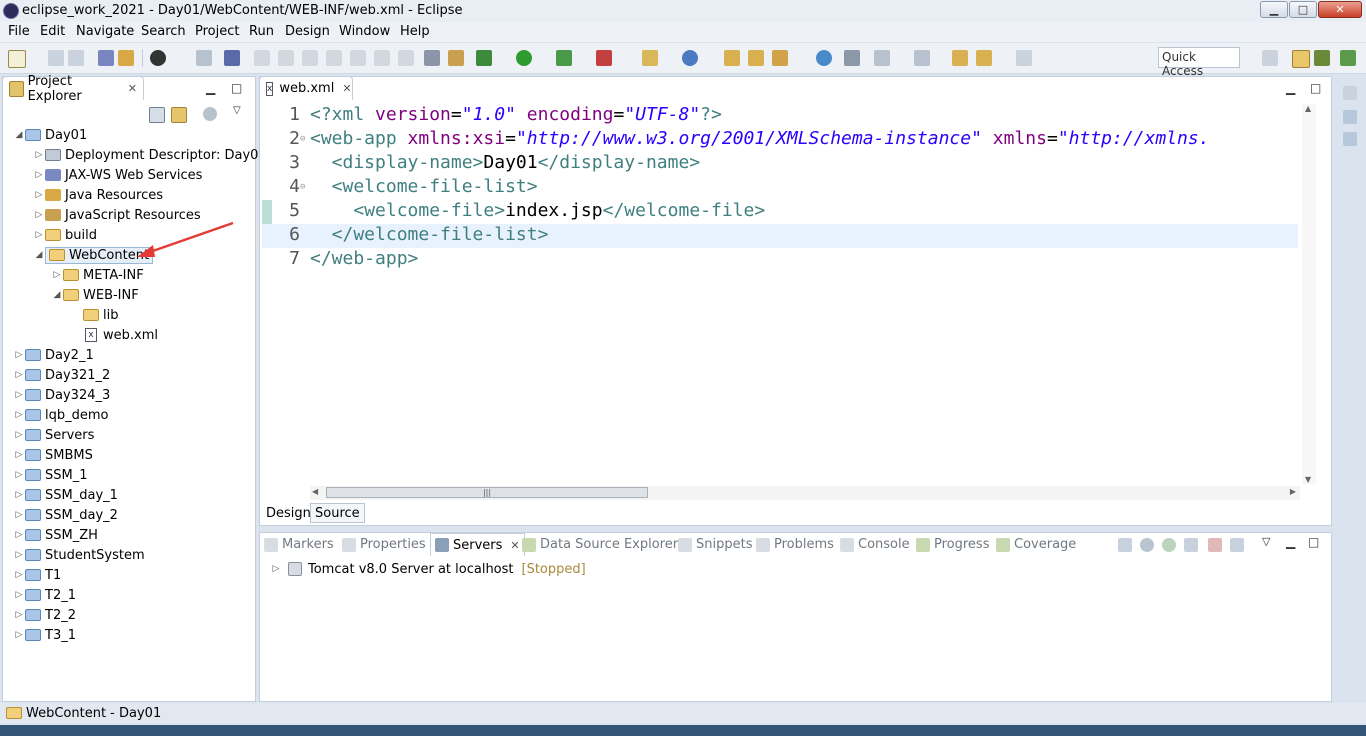 The height and width of the screenshot is (736, 1366). Describe the element at coordinates (1309, 294) in the screenshot. I see `editor-vertical-scrollbar: ▲ ▼` at that location.